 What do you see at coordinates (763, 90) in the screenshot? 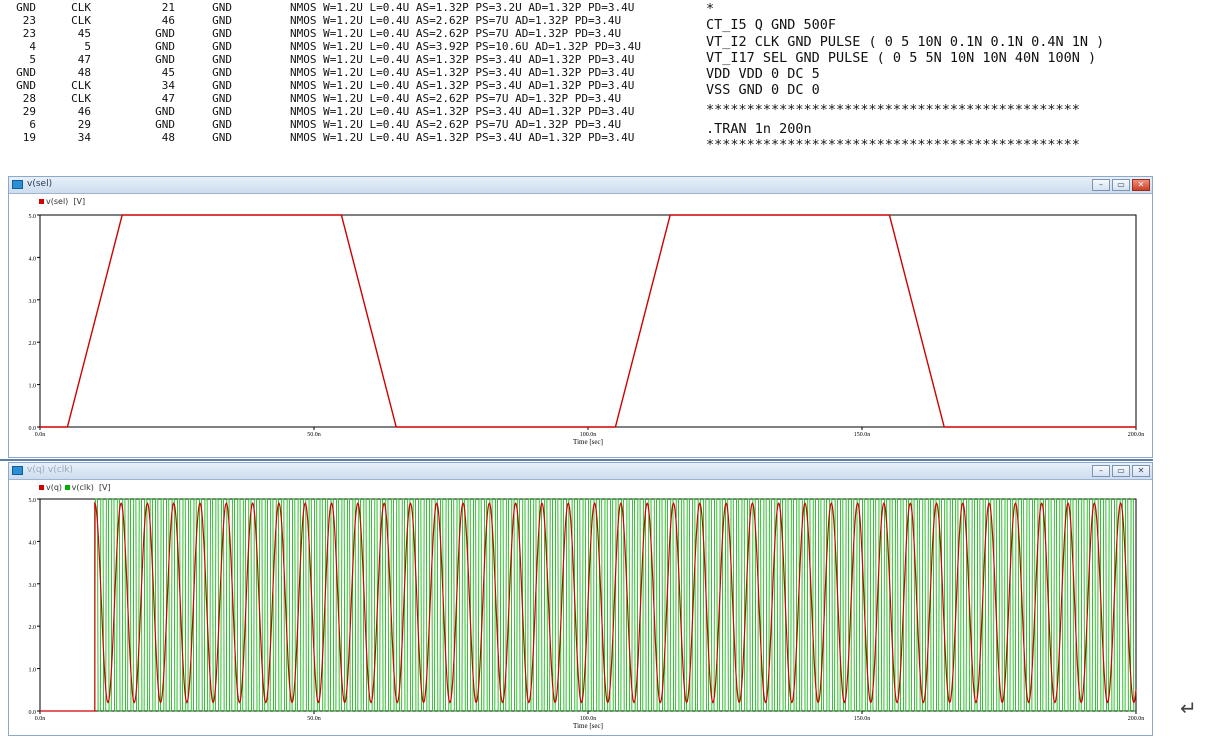
I see `spice-line: VSS GND 0 DC 0` at bounding box center [763, 90].